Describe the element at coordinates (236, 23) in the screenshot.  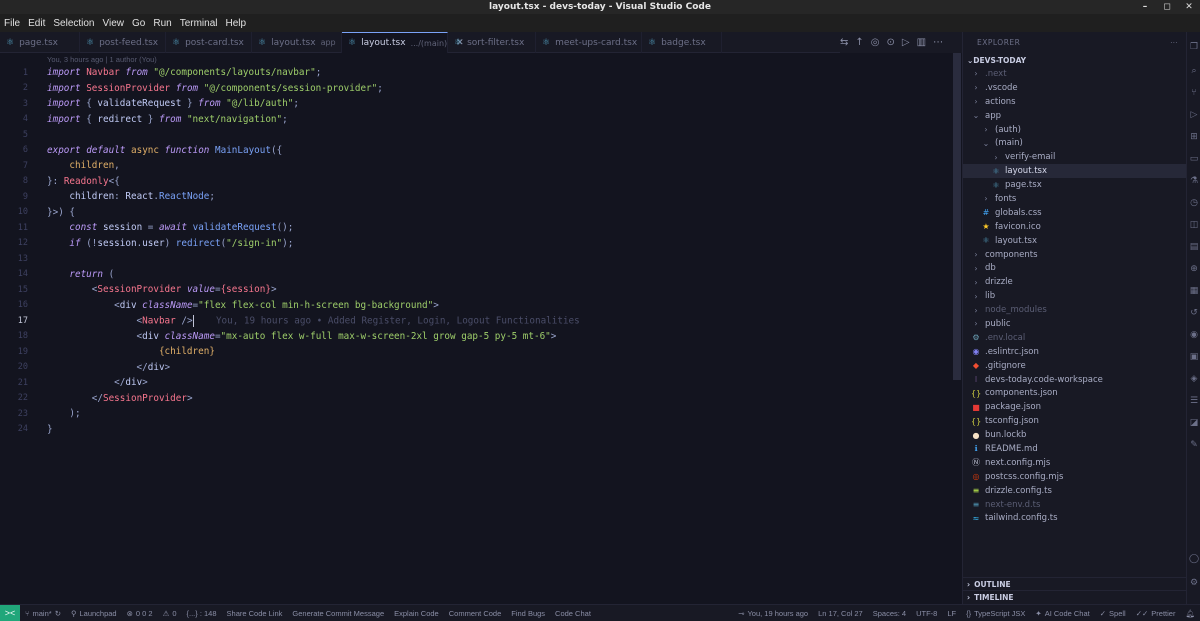
I see `menu-help: Help` at that location.